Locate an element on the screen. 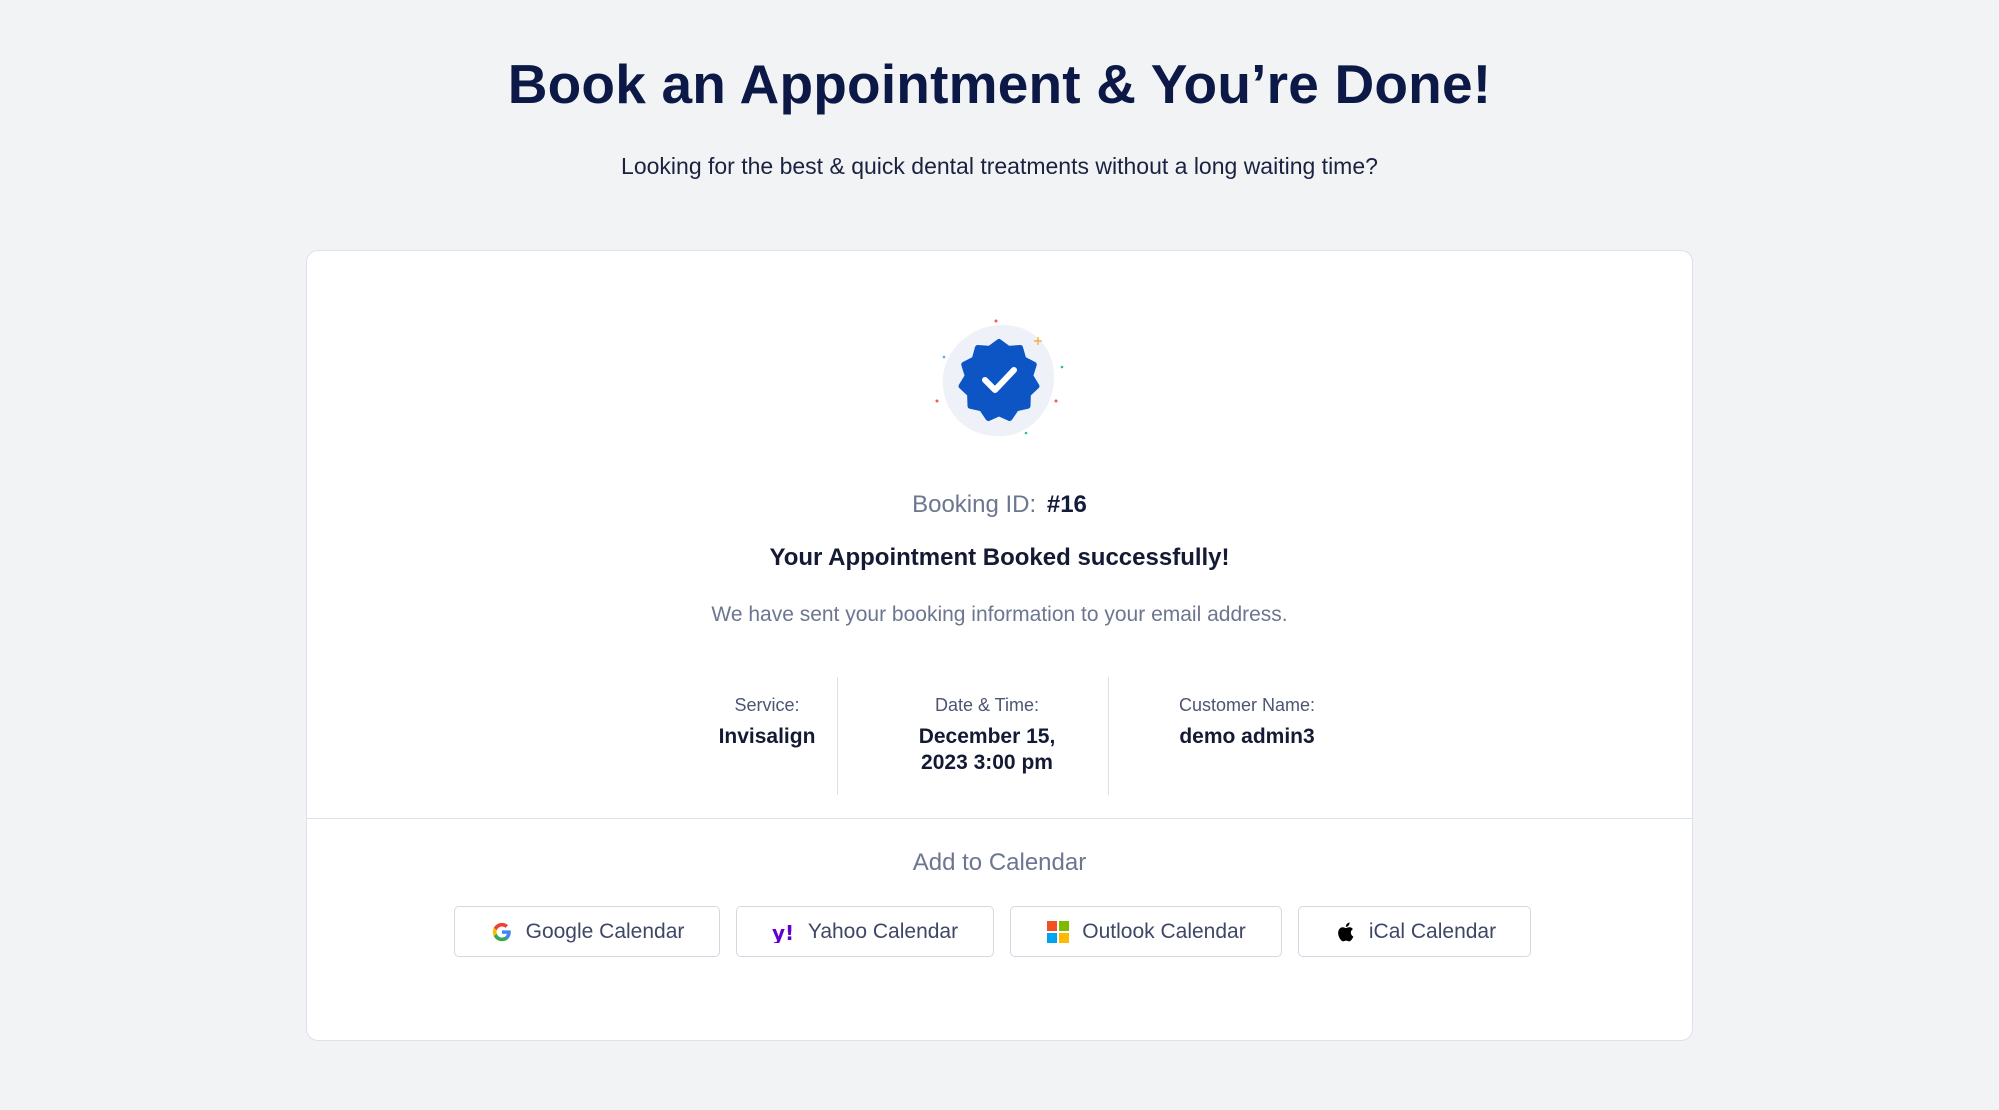 This screenshot has height=1110, width=1999. detail-customer: Customer Name: demo admin3 is located at coordinates (1247, 736).